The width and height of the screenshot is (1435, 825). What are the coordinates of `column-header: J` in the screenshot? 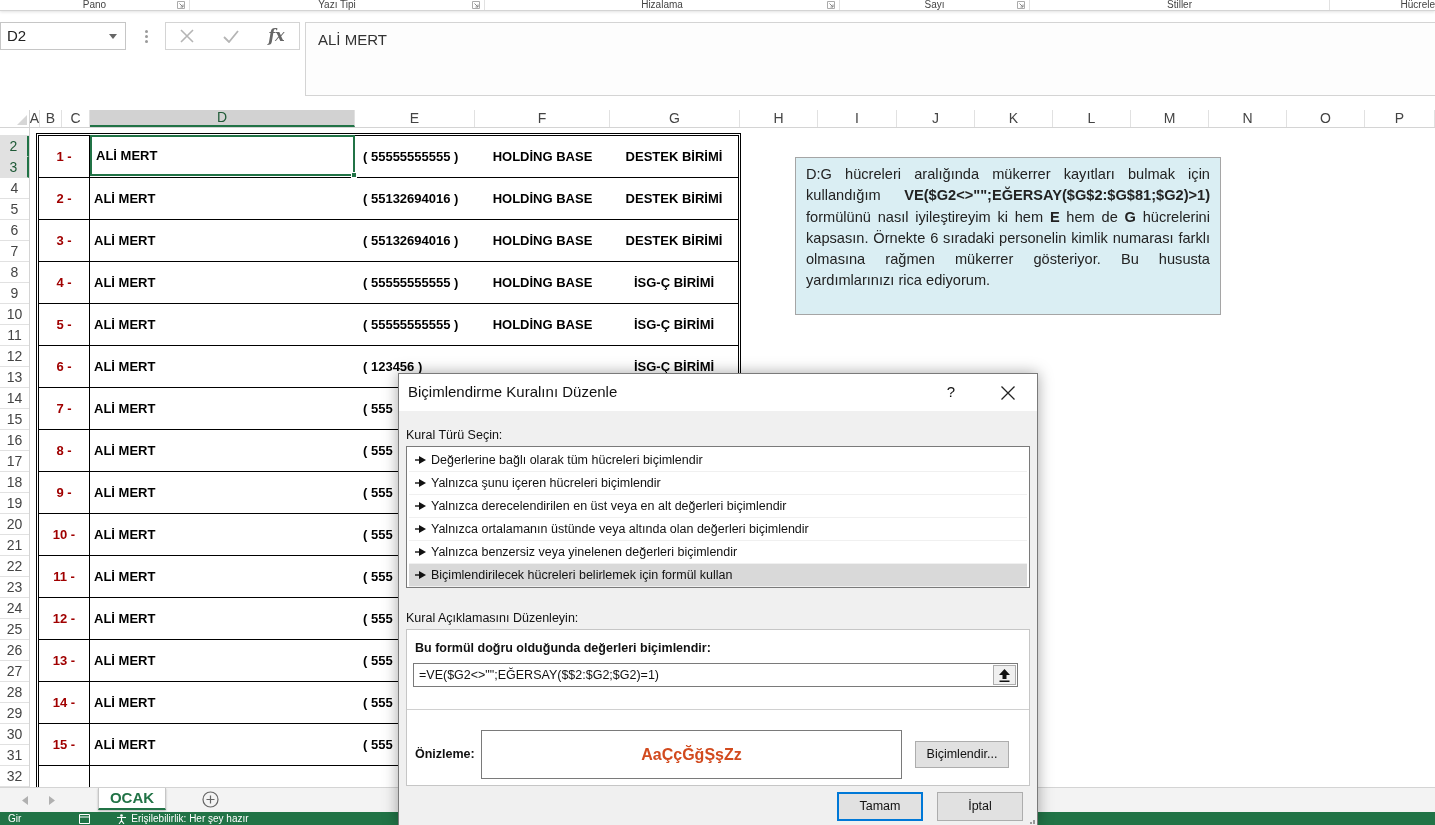 It's located at (936, 118).